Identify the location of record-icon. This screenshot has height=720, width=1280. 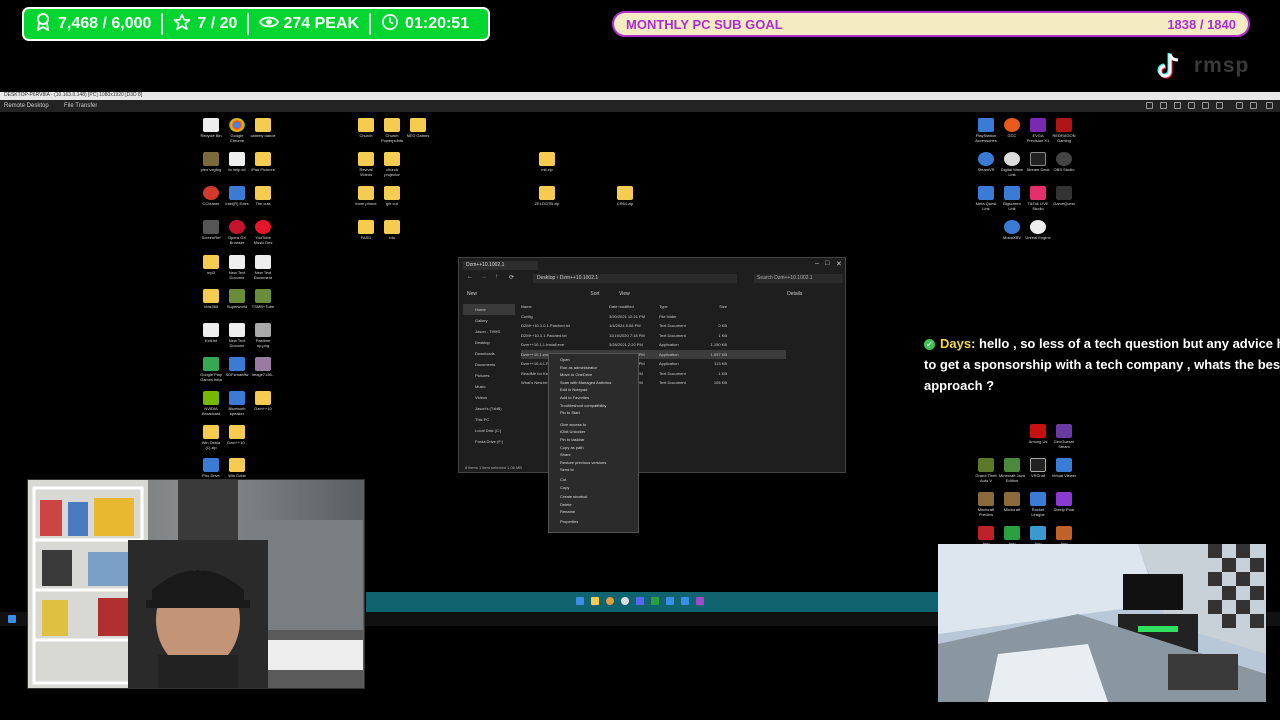
(1205, 105).